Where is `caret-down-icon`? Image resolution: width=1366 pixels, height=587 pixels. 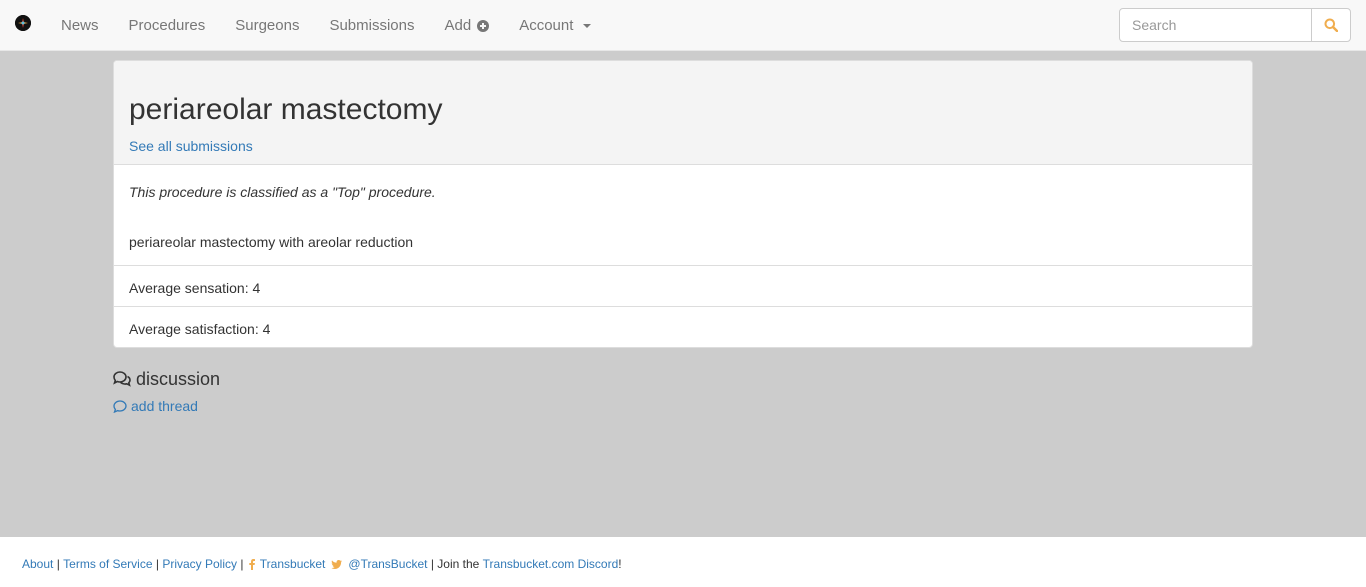
caret-down-icon is located at coordinates (587, 25).